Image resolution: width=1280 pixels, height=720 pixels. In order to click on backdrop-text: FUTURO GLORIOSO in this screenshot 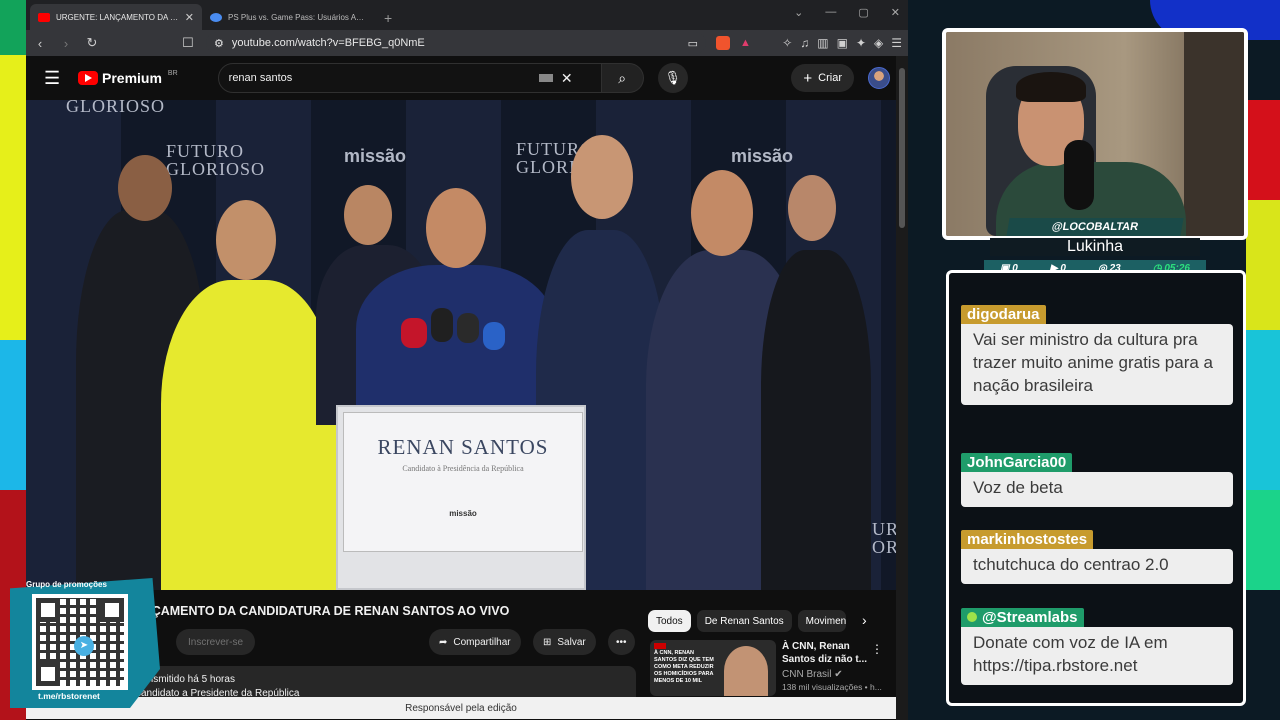, I will do `click(216, 160)`.